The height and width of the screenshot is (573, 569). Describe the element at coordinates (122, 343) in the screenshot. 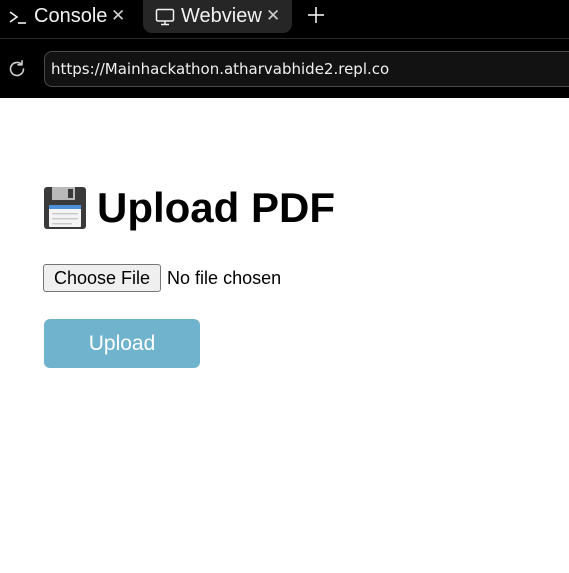

I see `upload-button: Upload` at that location.